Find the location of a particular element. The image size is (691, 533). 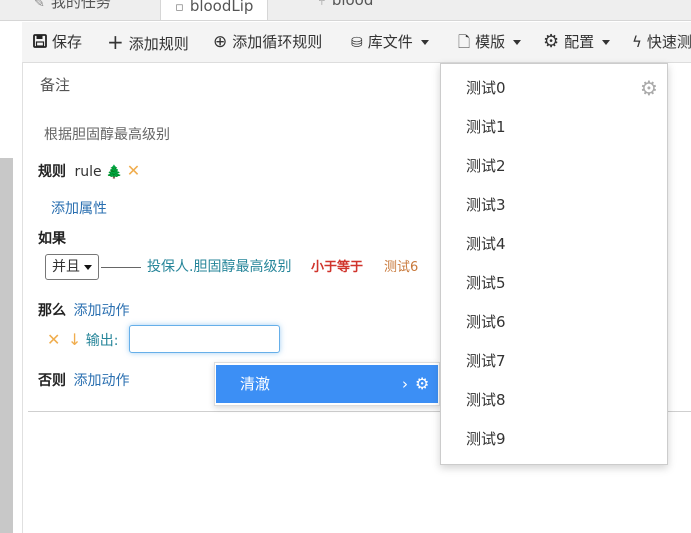

save-button: 保存 is located at coordinates (57, 42).